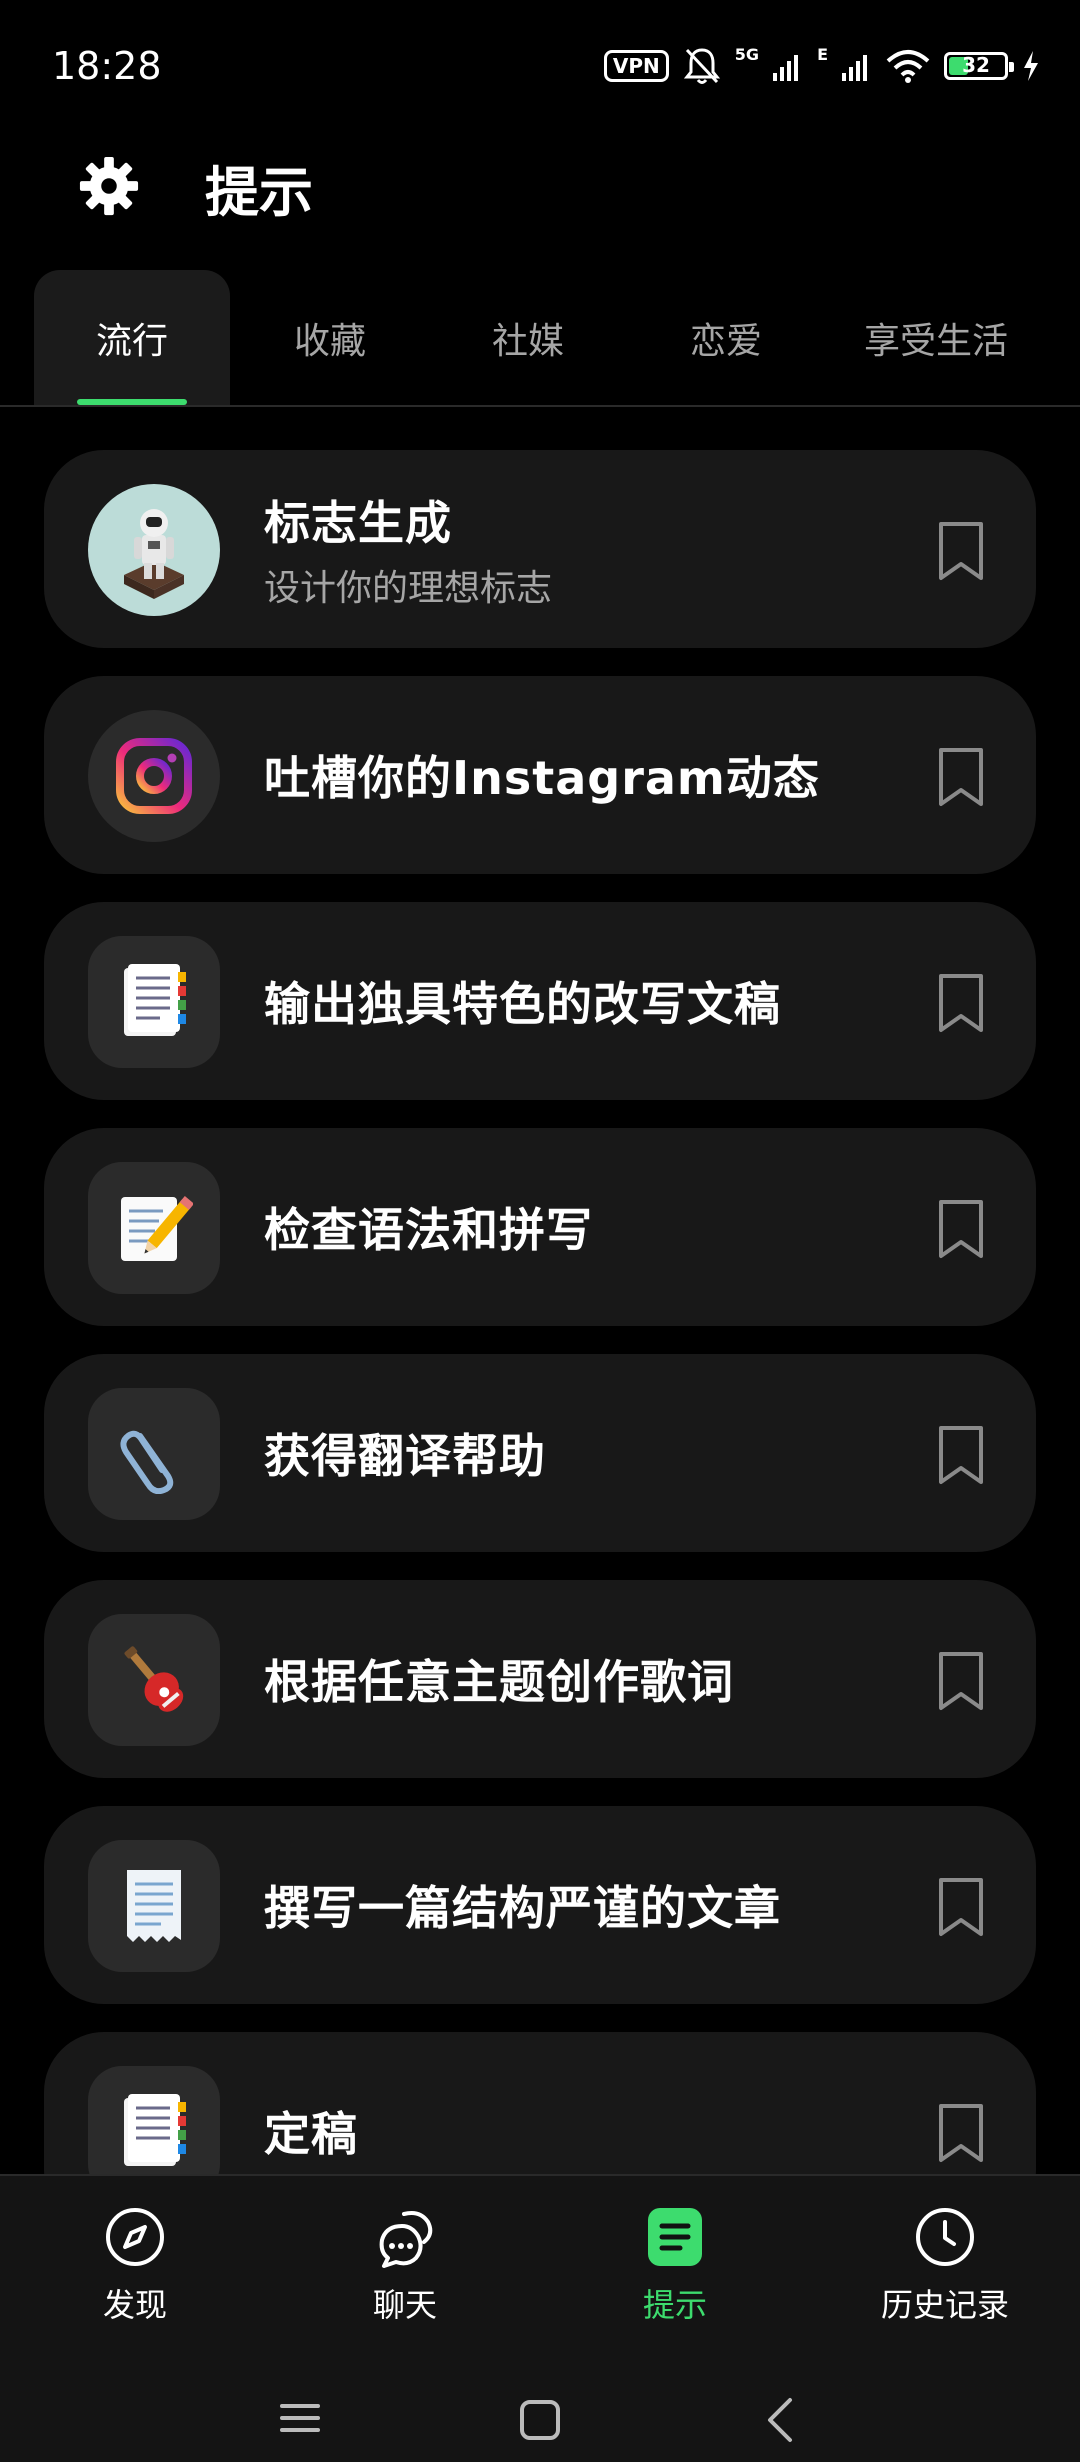 Image resolution: width=1080 pixels, height=2462 pixels. Describe the element at coordinates (522, 1004) in the screenshot. I see `card-title: 输出独具特色的改写文稿` at that location.